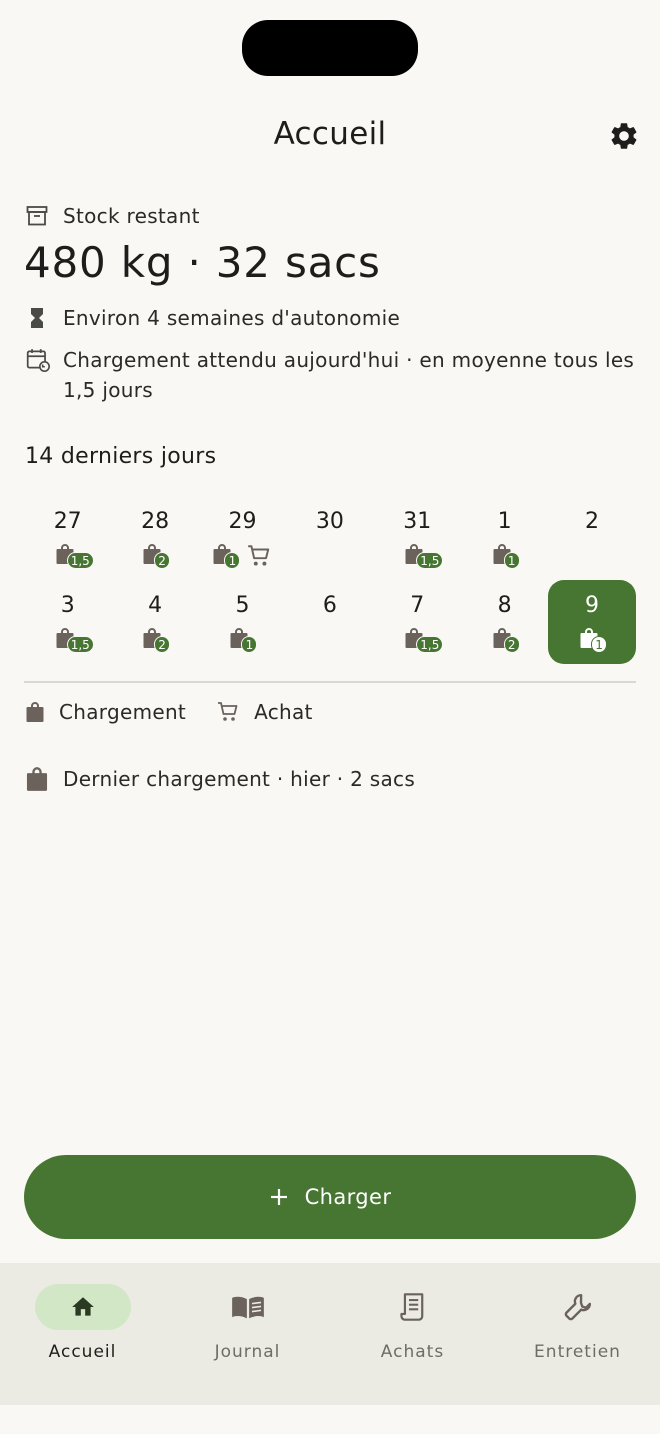 The image size is (660, 1434). I want to click on day-number: 2, so click(592, 521).